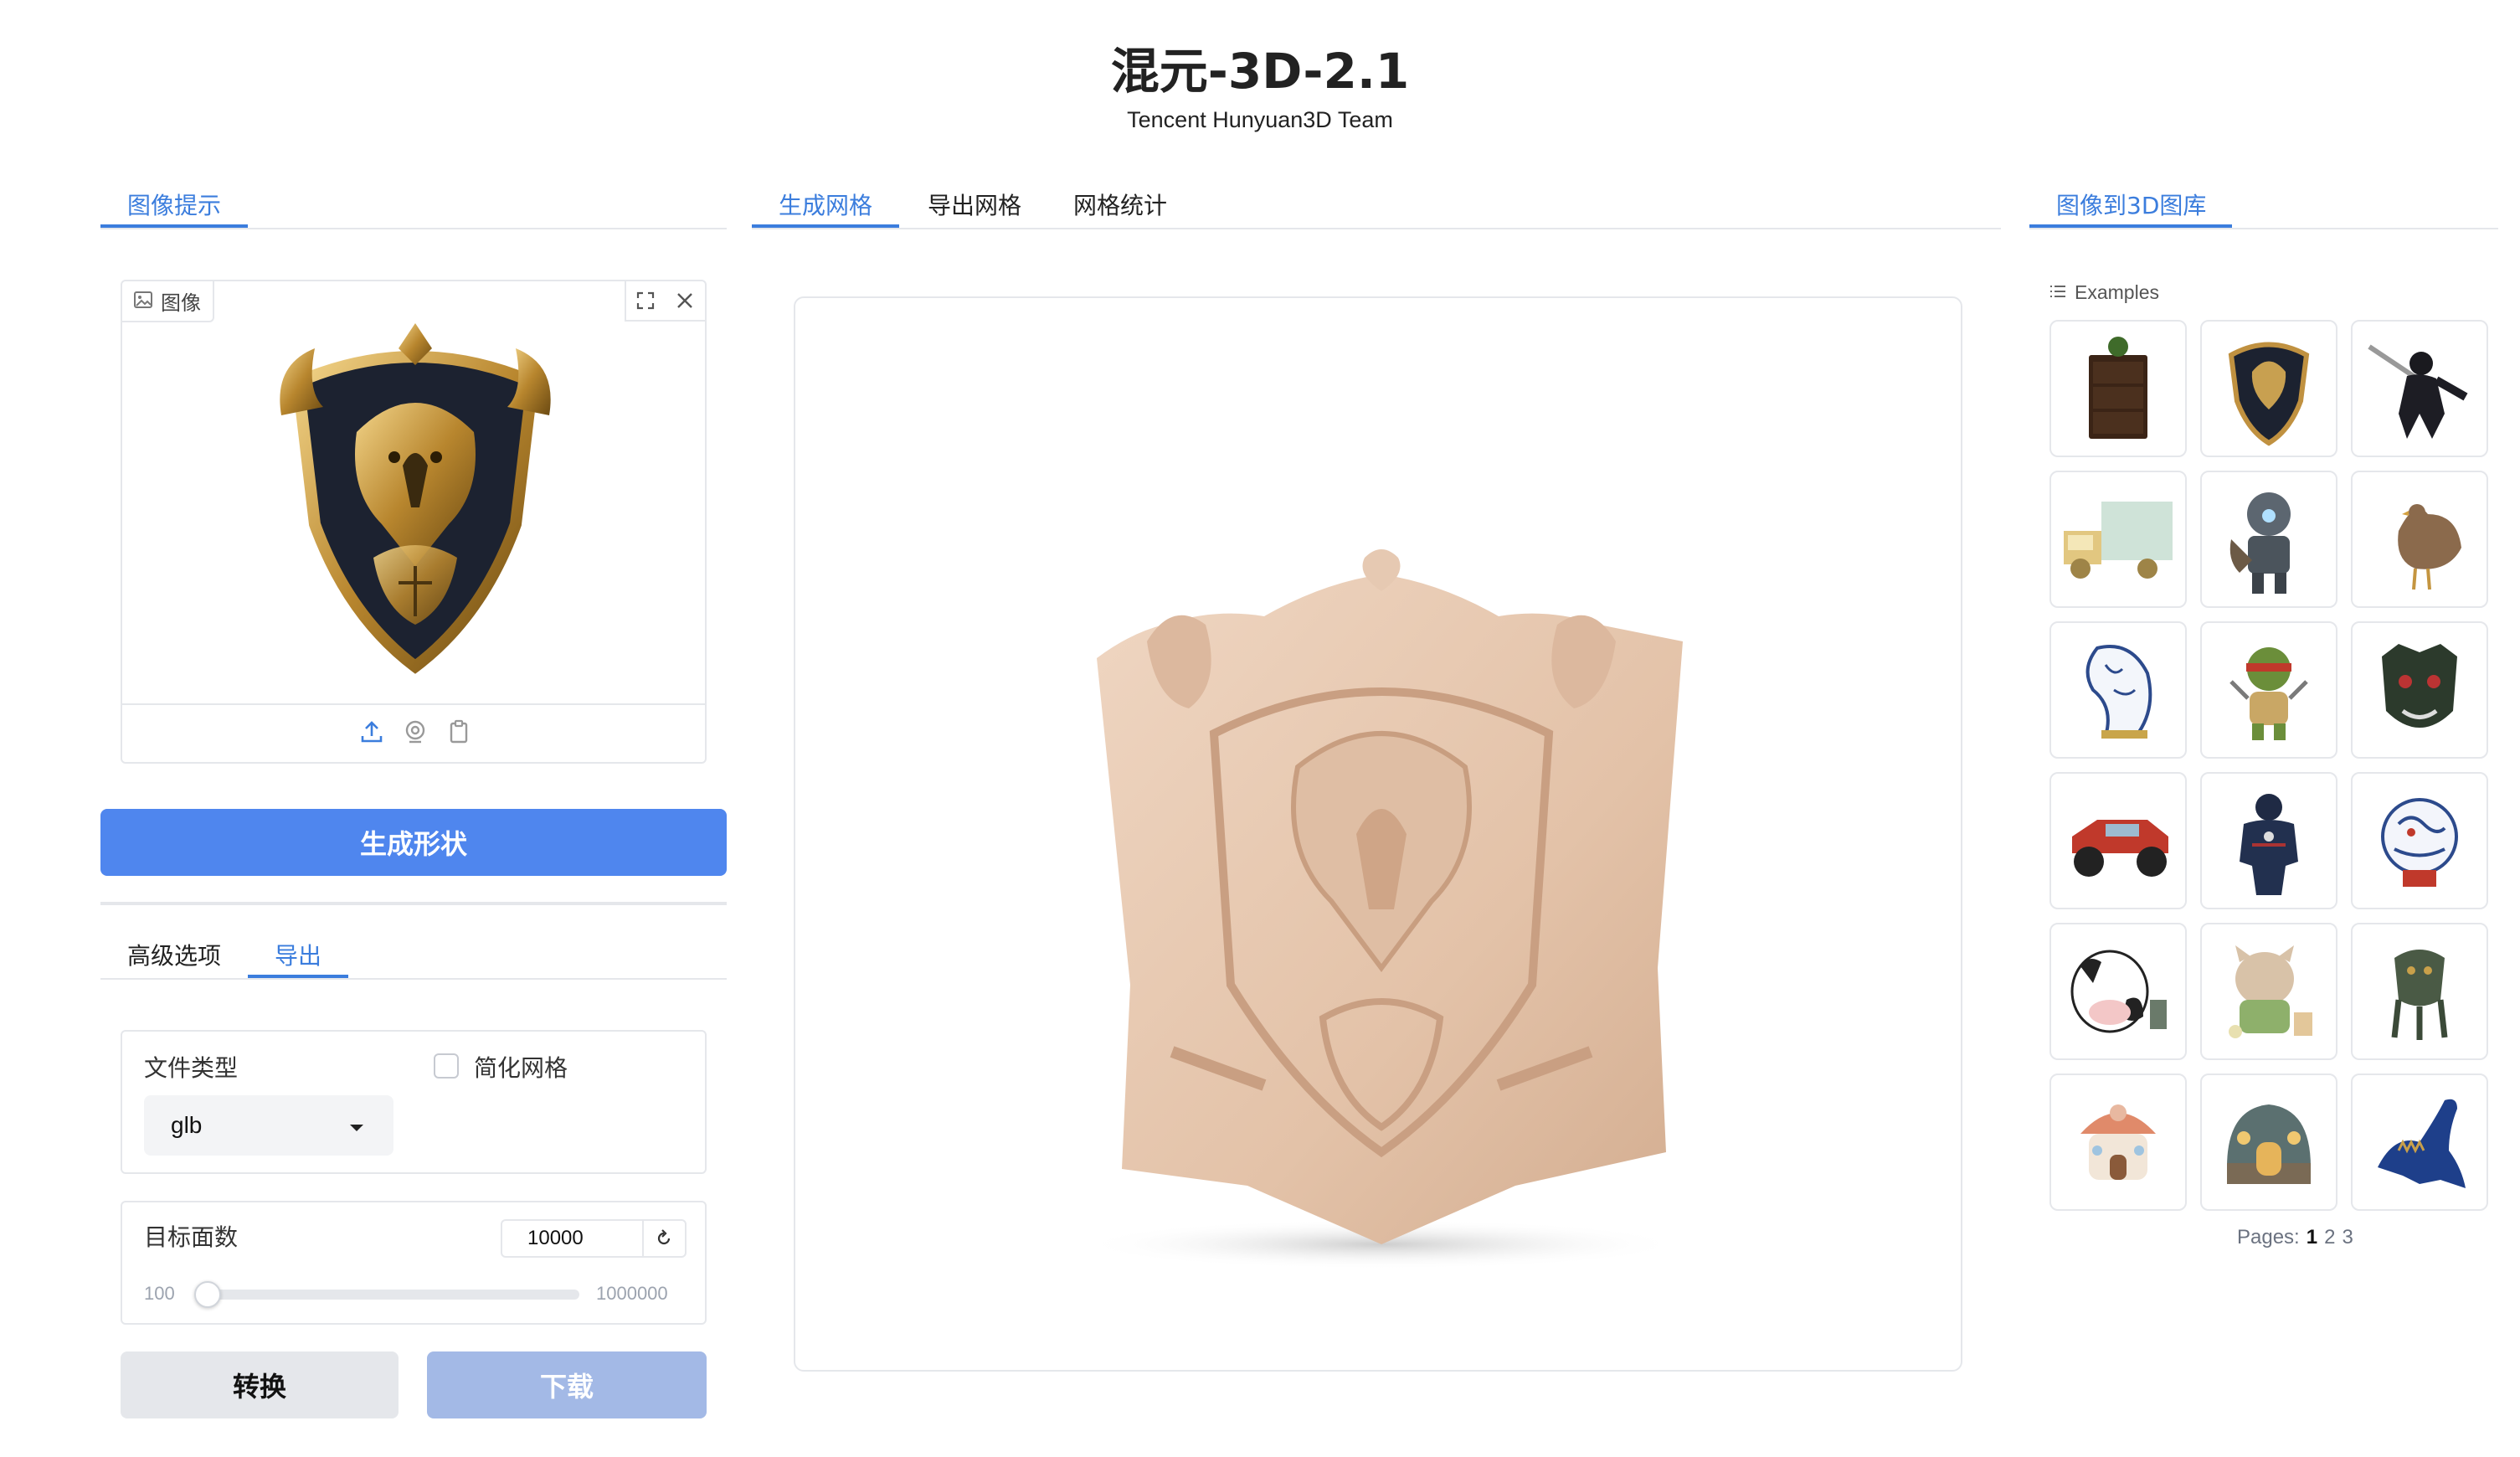 This screenshot has width=2520, height=1457. What do you see at coordinates (2330, 1237) in the screenshot?
I see `page-2-link: 2` at bounding box center [2330, 1237].